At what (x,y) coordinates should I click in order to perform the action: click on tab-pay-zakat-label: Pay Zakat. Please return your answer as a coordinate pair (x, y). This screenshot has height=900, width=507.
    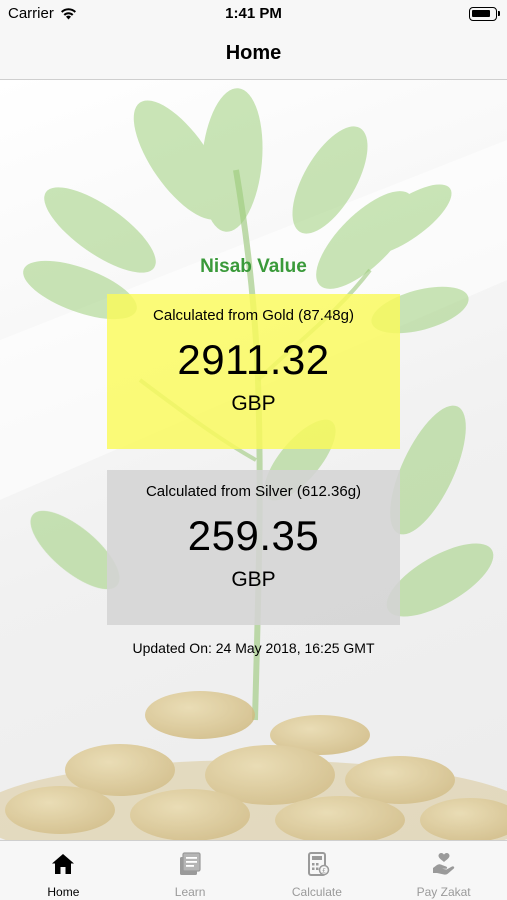
    Looking at the image, I should click on (443, 892).